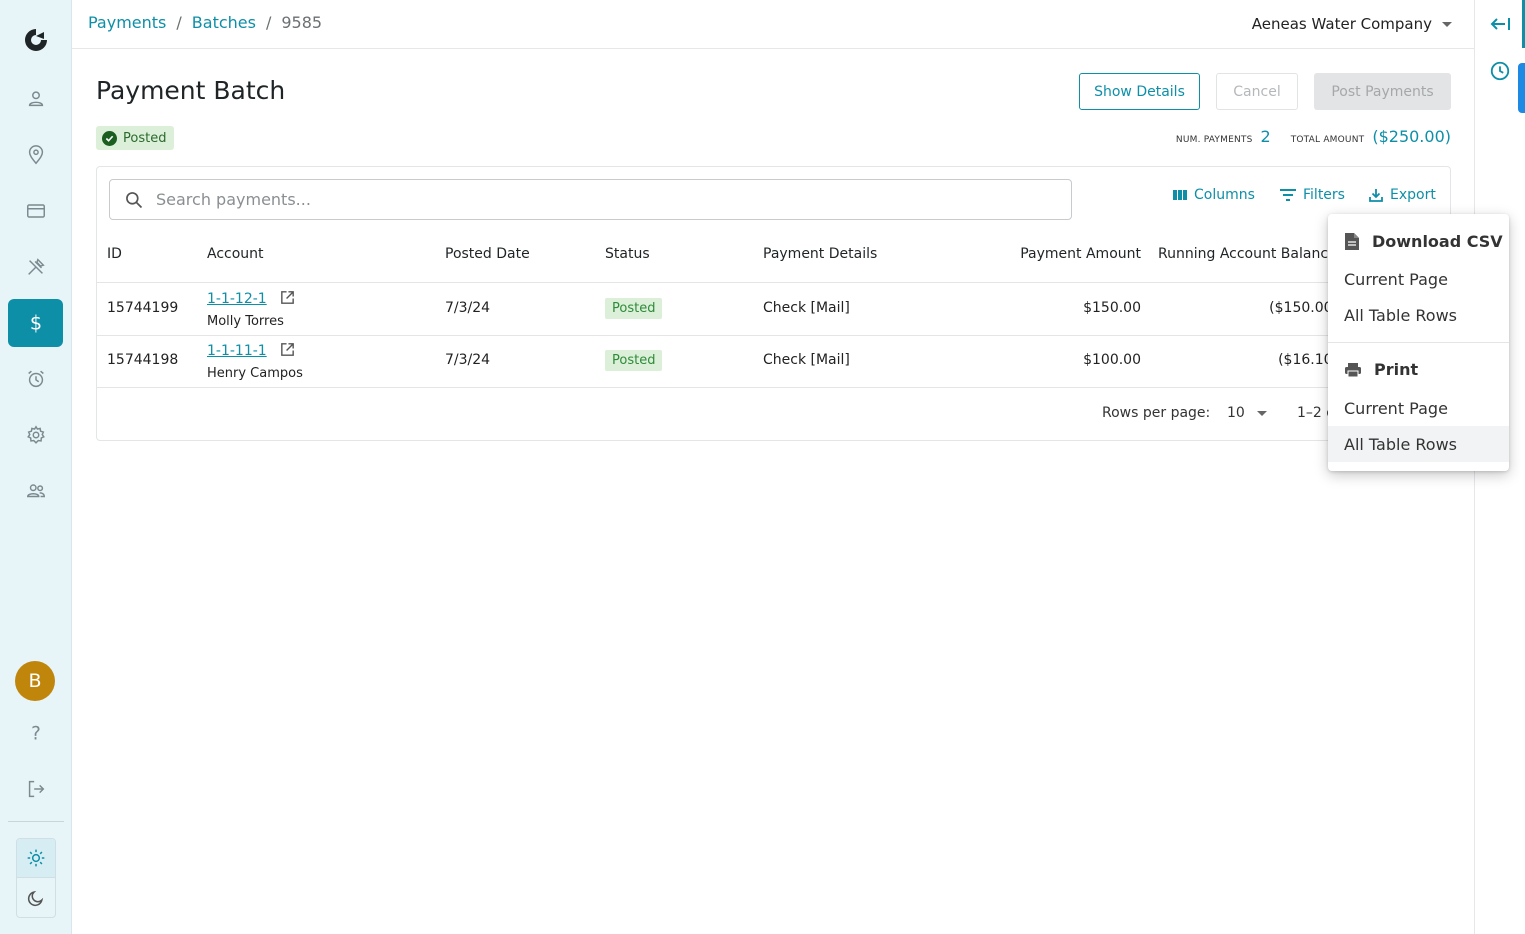 The image size is (1525, 934). What do you see at coordinates (35, 211) in the screenshot?
I see `nav-billing` at bounding box center [35, 211].